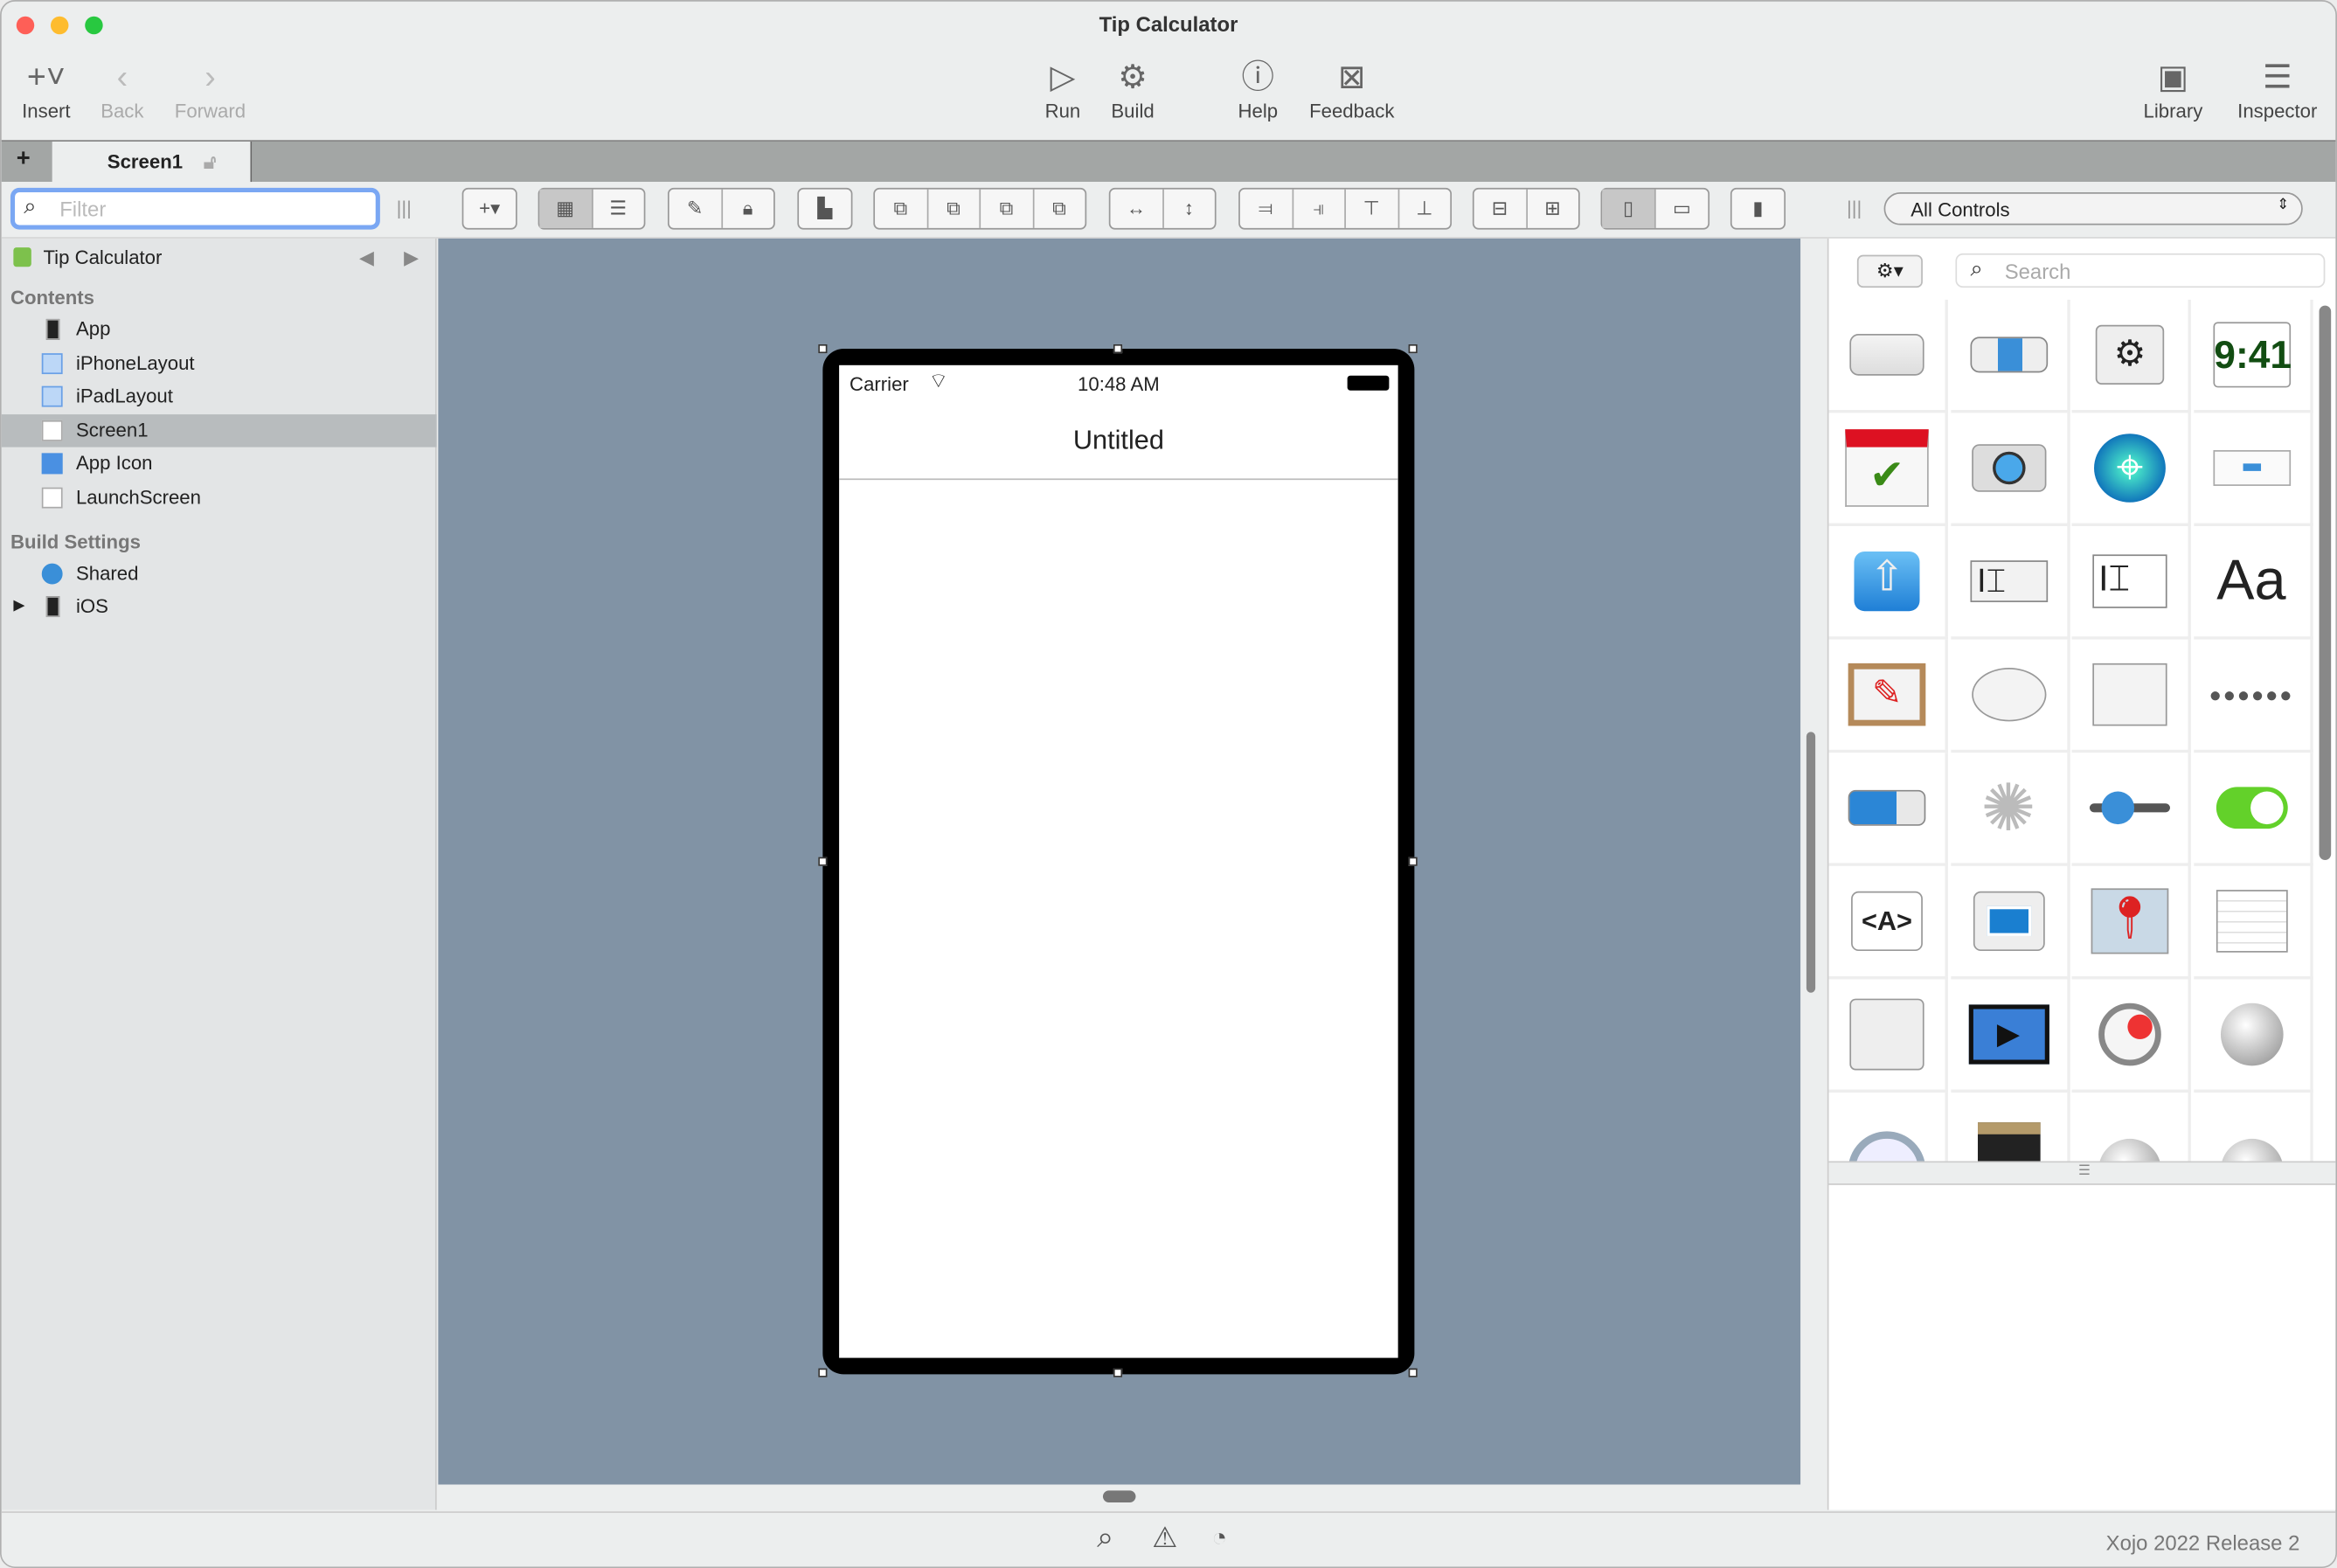 The width and height of the screenshot is (2337, 1568). I want to click on edit-lock-group: ✎ 🔒︎, so click(721, 209).